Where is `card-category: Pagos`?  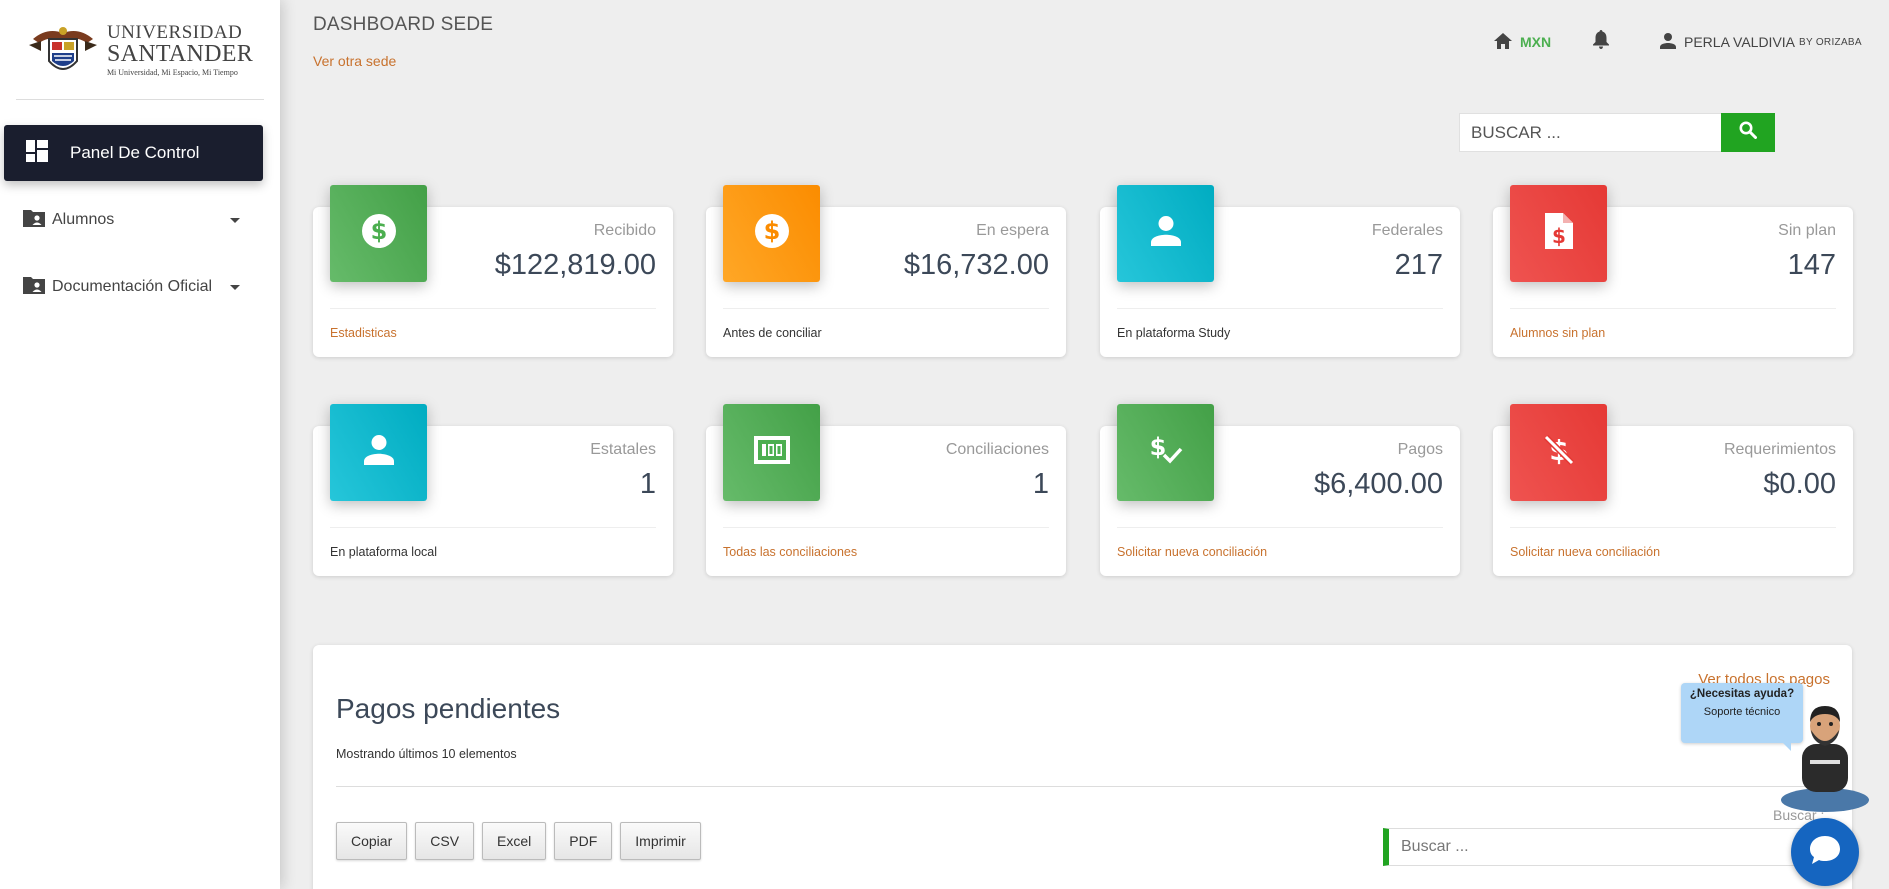 card-category: Pagos is located at coordinates (1420, 449).